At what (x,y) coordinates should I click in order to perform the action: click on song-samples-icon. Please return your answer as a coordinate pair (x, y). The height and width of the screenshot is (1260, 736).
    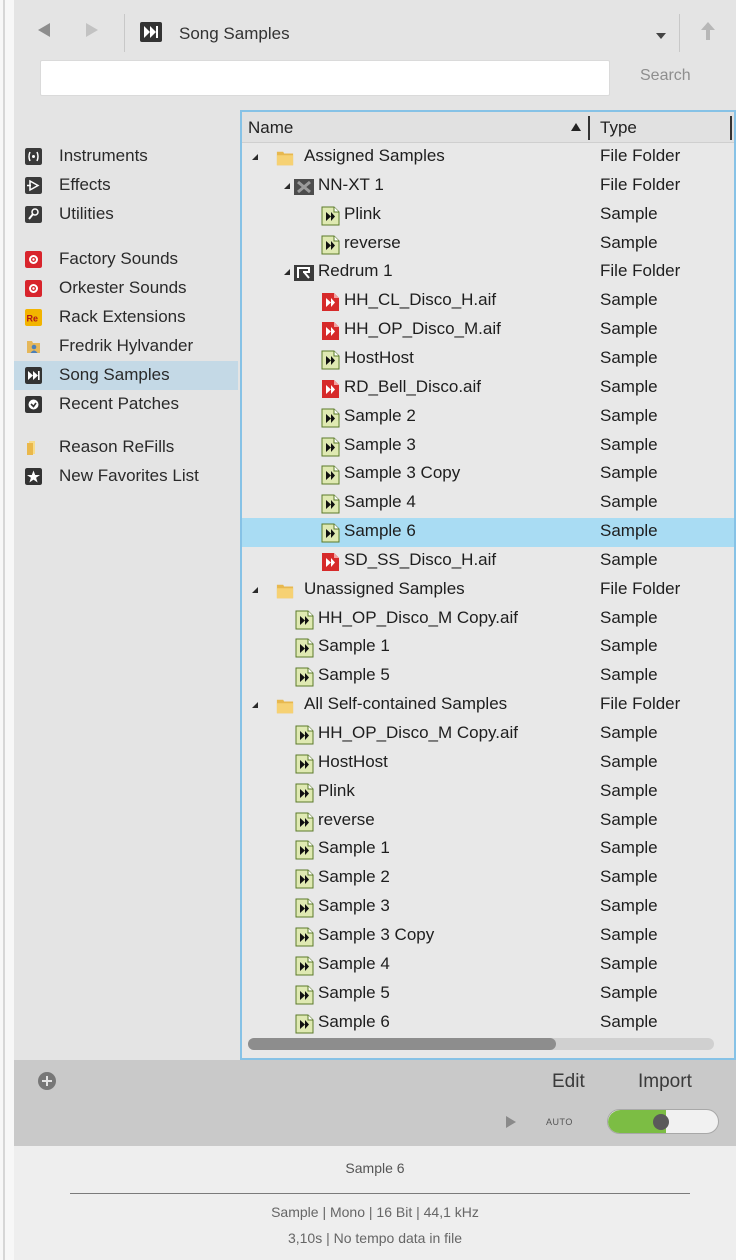
    Looking at the image, I should click on (33, 375).